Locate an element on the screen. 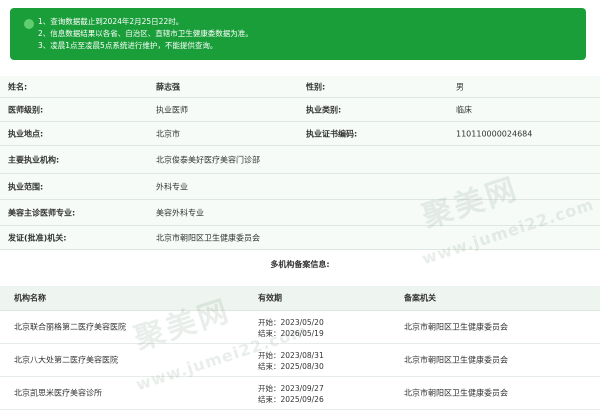 This screenshot has width=600, height=420. col-header-validity: 有效期 is located at coordinates (270, 298).